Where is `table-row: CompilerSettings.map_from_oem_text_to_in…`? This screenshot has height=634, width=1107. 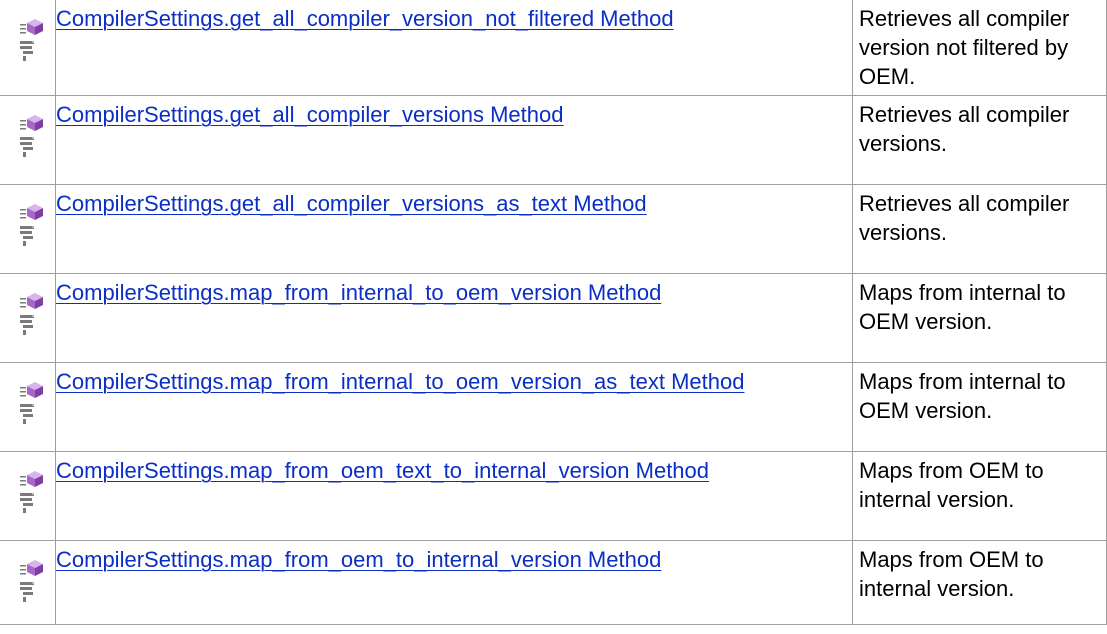
table-row: CompilerSettings.map_from_oem_text_to_in… is located at coordinates (553, 496).